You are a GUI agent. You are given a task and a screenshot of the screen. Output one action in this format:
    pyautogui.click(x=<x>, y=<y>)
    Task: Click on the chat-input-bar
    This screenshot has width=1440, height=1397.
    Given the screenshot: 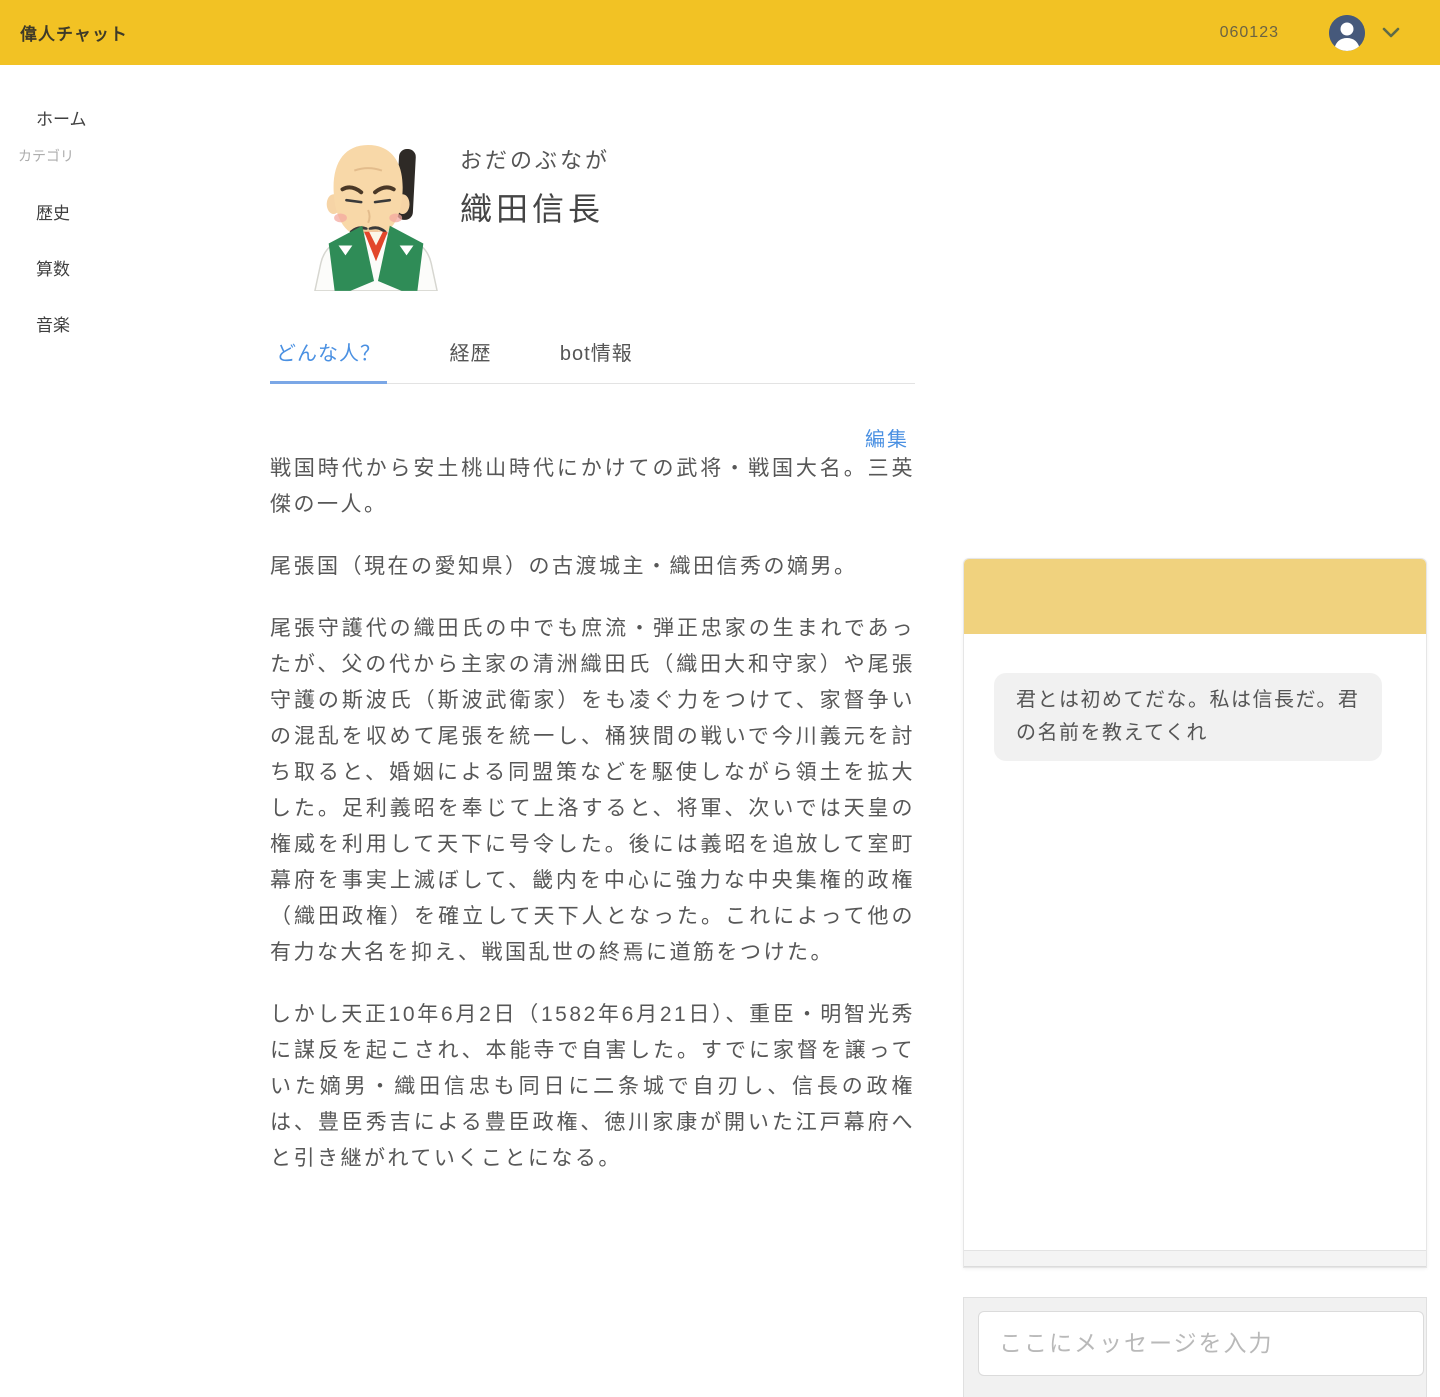 What is the action you would take?
    pyautogui.click(x=1195, y=1347)
    